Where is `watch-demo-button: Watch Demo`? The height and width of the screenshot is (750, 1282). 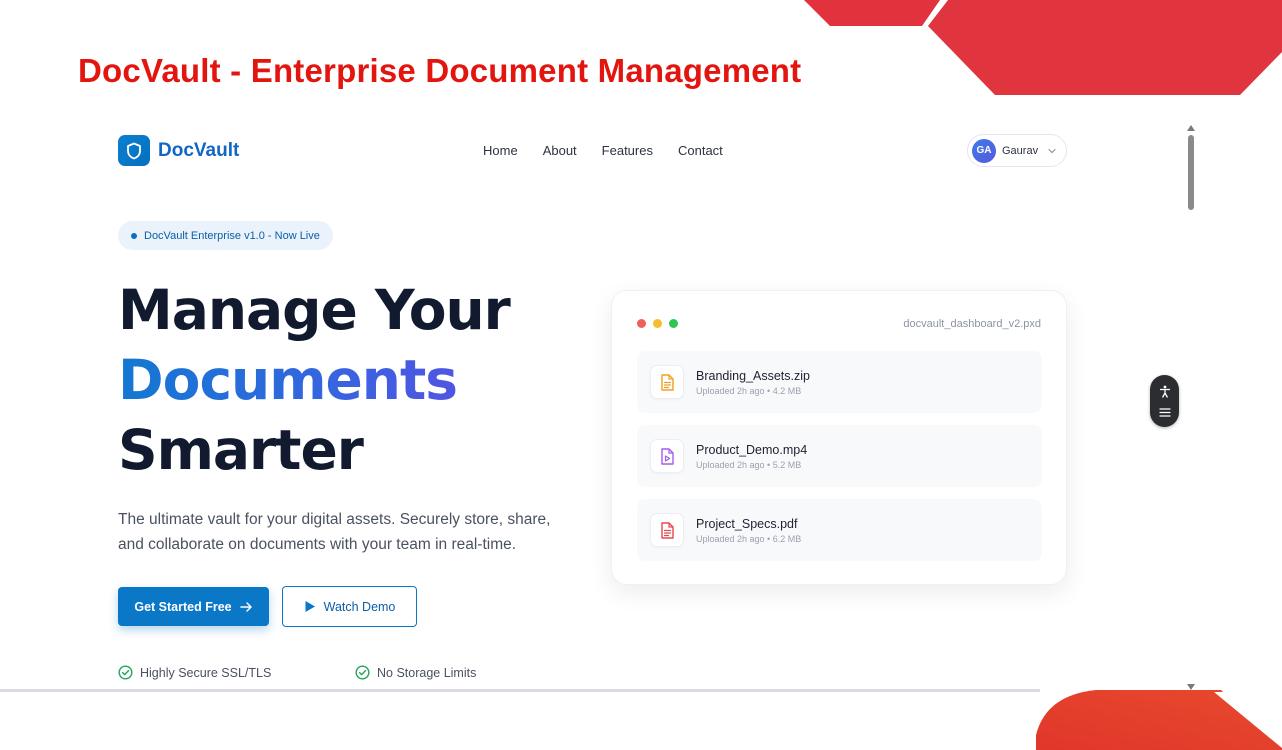 watch-demo-button: Watch Demo is located at coordinates (349, 606).